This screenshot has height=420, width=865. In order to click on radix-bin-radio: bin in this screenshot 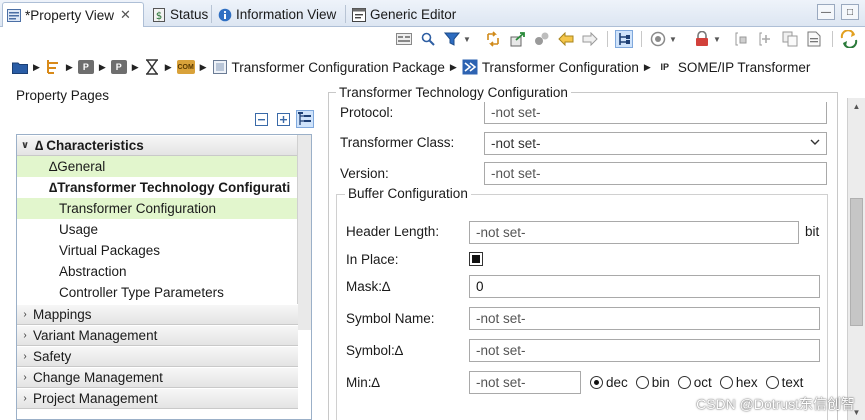, I will do `click(652, 382)`.